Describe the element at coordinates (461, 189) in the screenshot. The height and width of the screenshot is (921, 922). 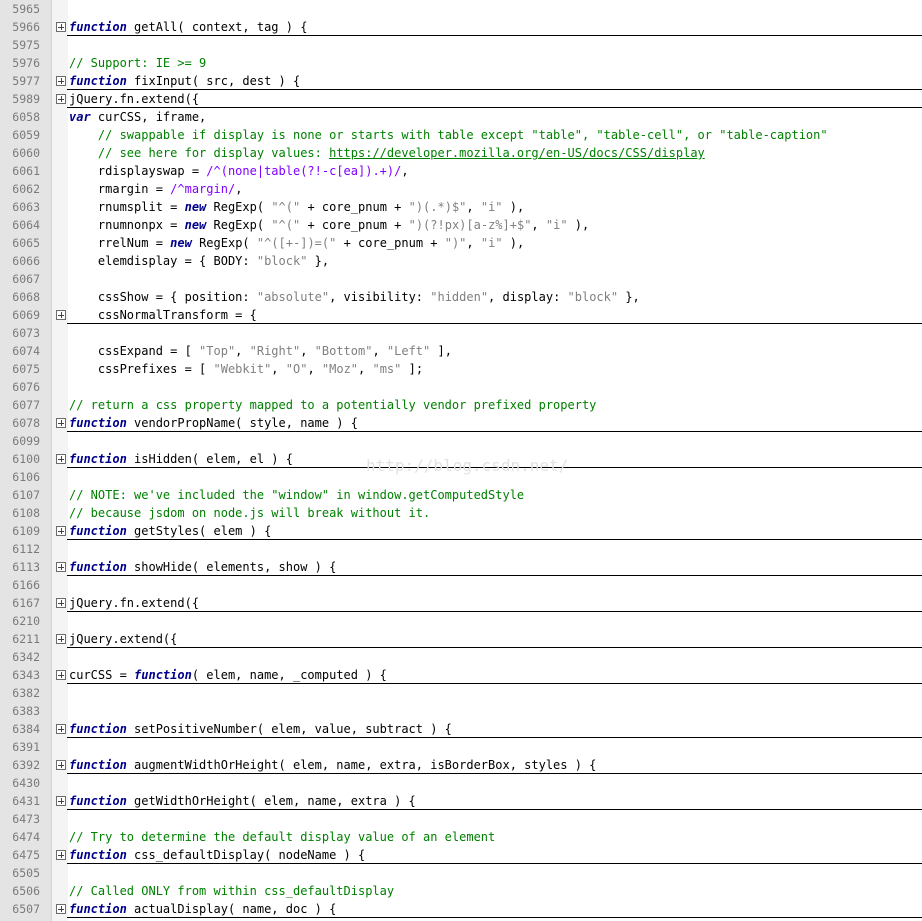
I see `code-line: 6062 rmargin = /^margin/,` at that location.